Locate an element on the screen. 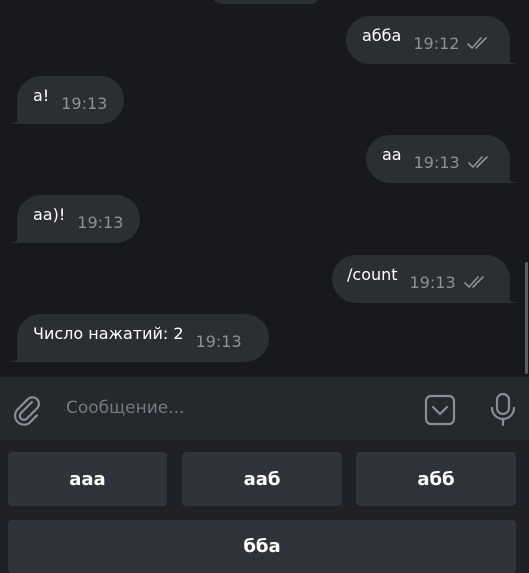 This screenshot has width=529, height=573. reply-button-bba: бба is located at coordinates (262, 546).